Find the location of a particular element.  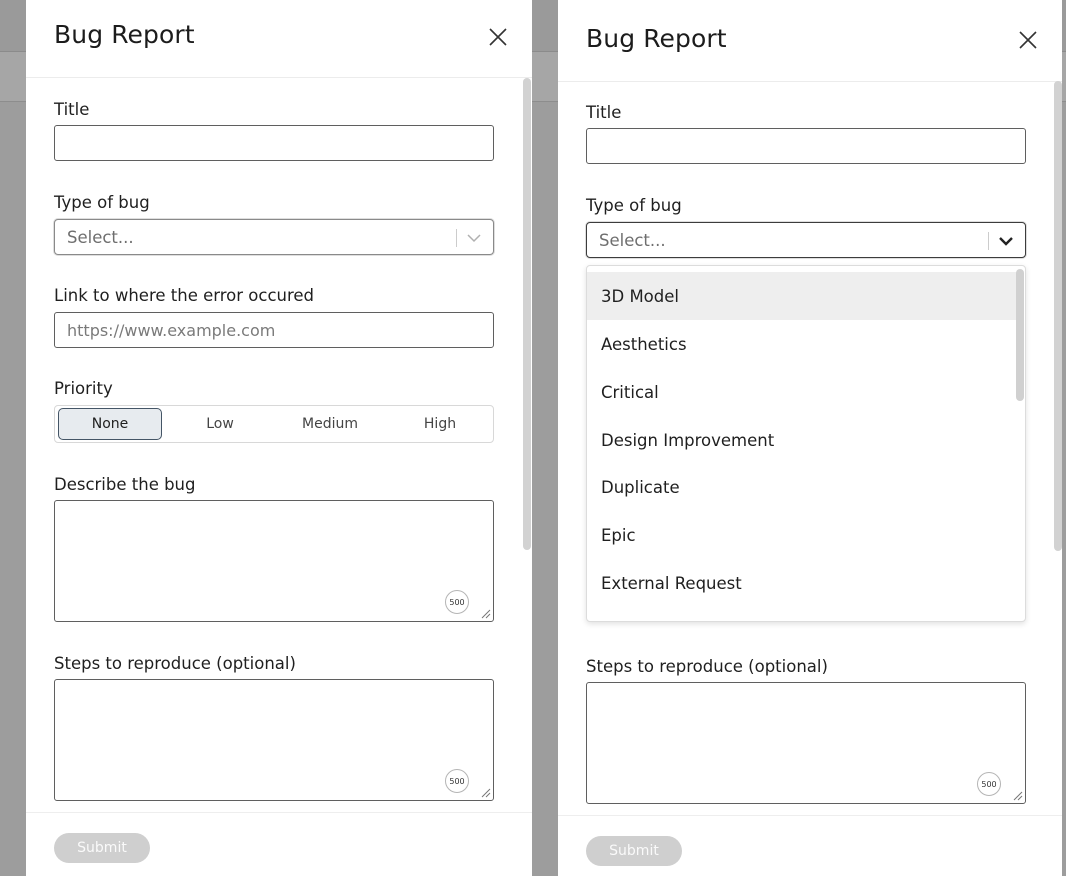

priority-segmented-control: None Low Medium High is located at coordinates (274, 424).